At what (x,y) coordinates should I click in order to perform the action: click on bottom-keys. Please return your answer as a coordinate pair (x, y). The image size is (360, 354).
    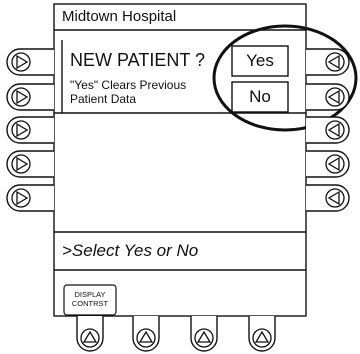
    Looking at the image, I should click on (176, 334).